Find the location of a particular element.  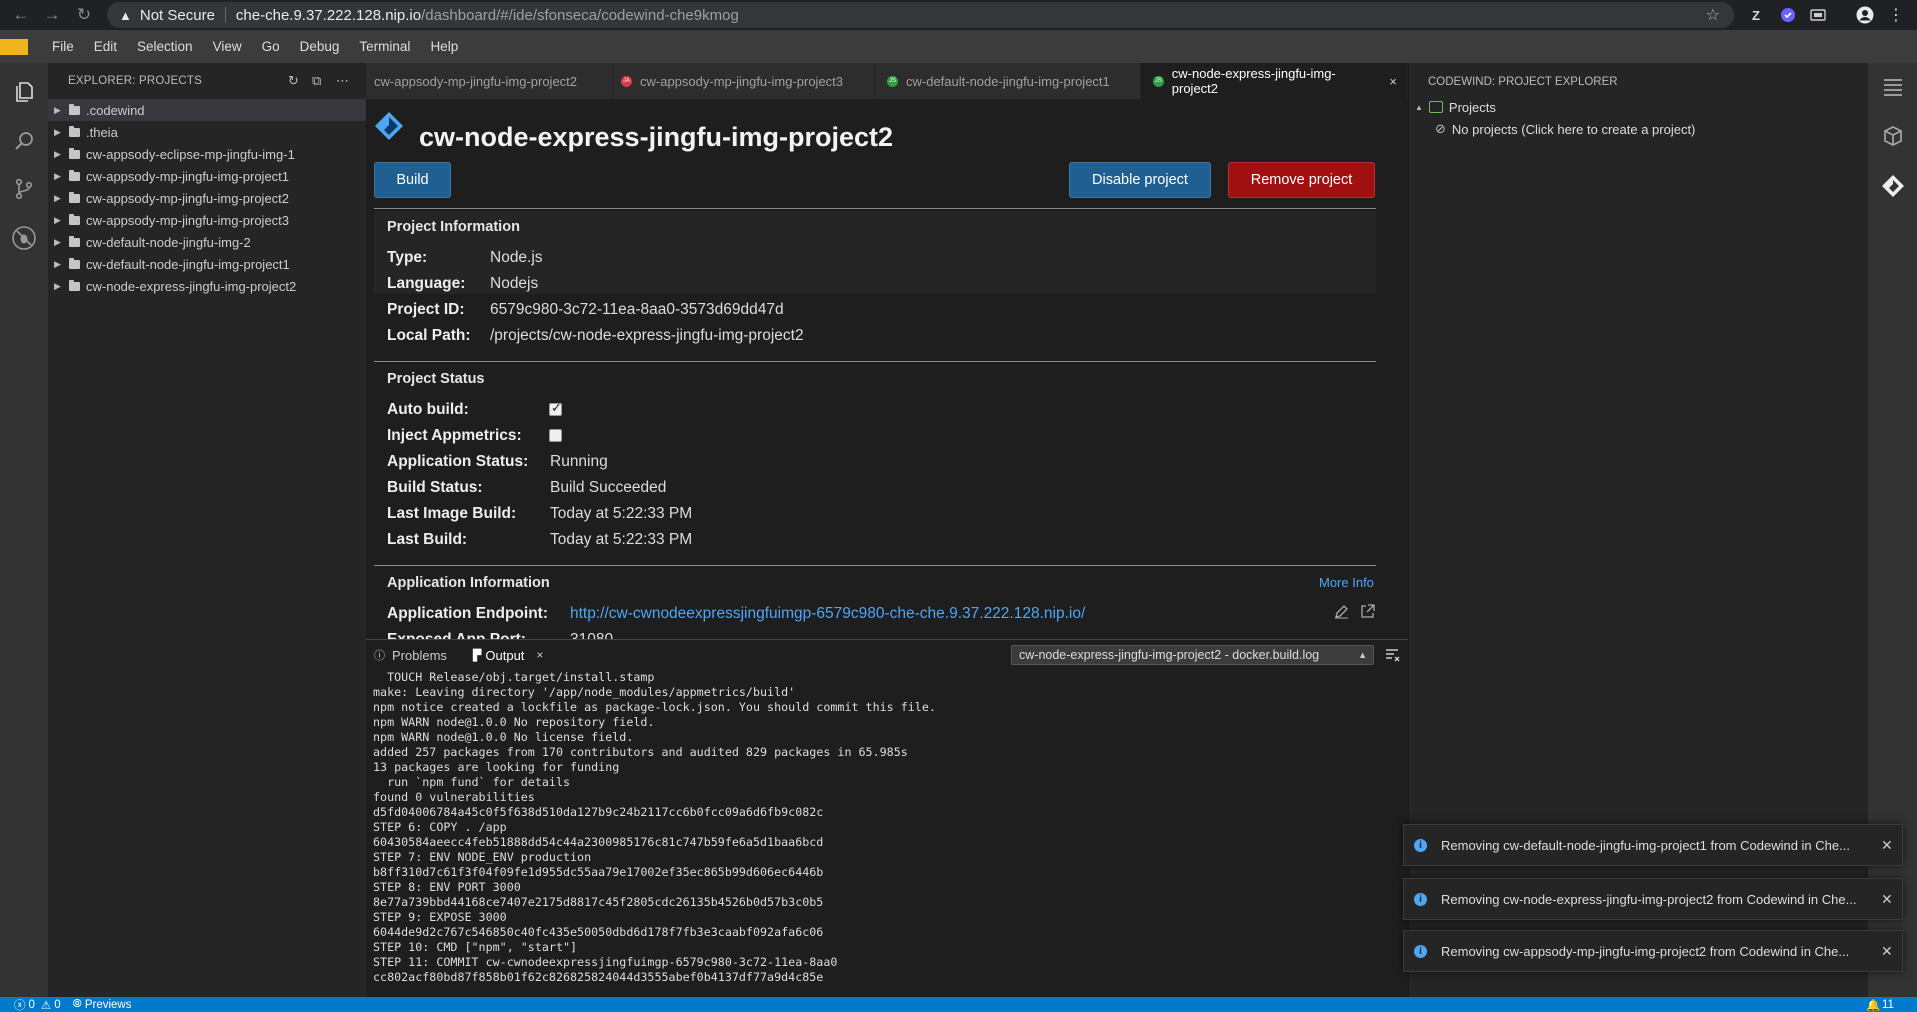

log-line: npm WARN node@1.0.0 No repository field. is located at coordinates (514, 722).